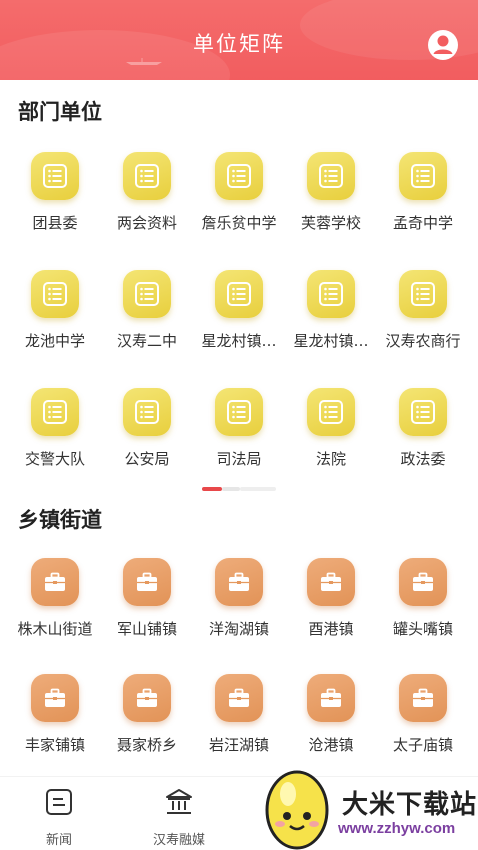 Image resolution: width=478 pixels, height=850 pixels. What do you see at coordinates (178, 840) in the screenshot?
I see `tab-label: 汉寿融媒` at bounding box center [178, 840].